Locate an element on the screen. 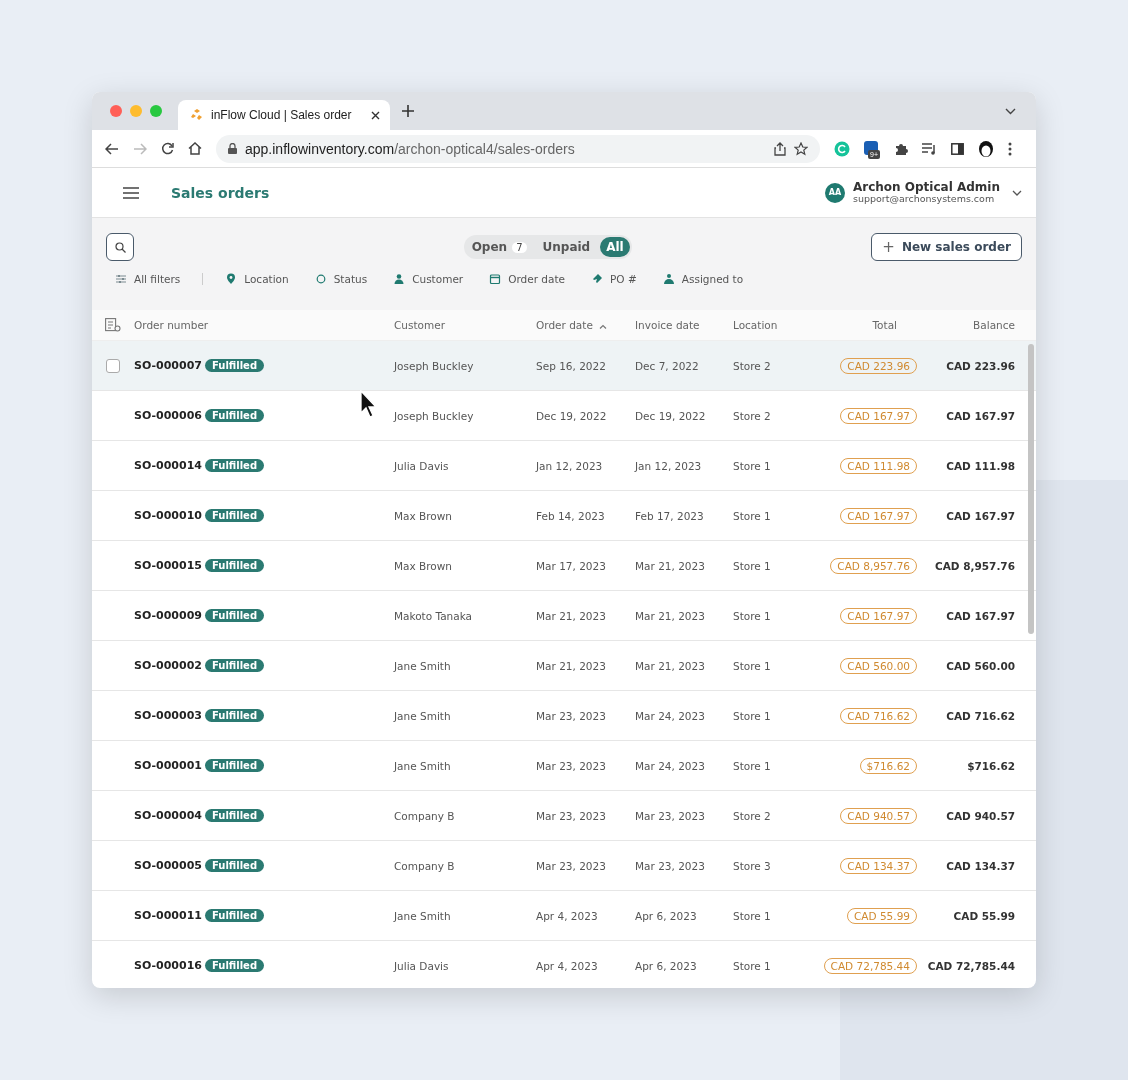 Image resolution: width=1128 pixels, height=1080 pixels. table-row: SO-000004 Fulfilled Company B Mar 23, 2023 Mar 23, 2023 Store 2 CAD 940.57 CAD 940.57 is located at coordinates (564, 816).